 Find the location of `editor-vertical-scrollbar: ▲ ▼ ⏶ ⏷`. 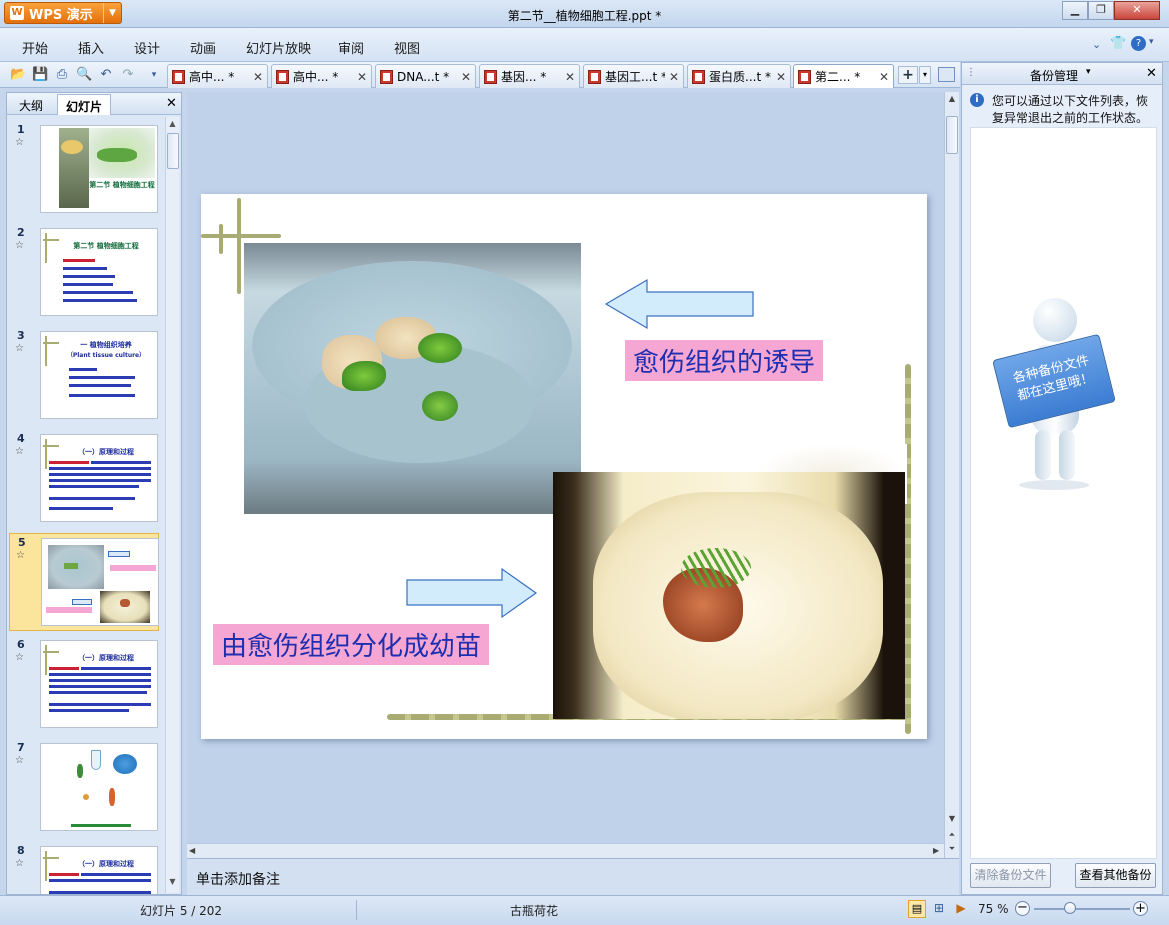

editor-vertical-scrollbar: ▲ ▼ ⏶ ⏷ is located at coordinates (951, 475).